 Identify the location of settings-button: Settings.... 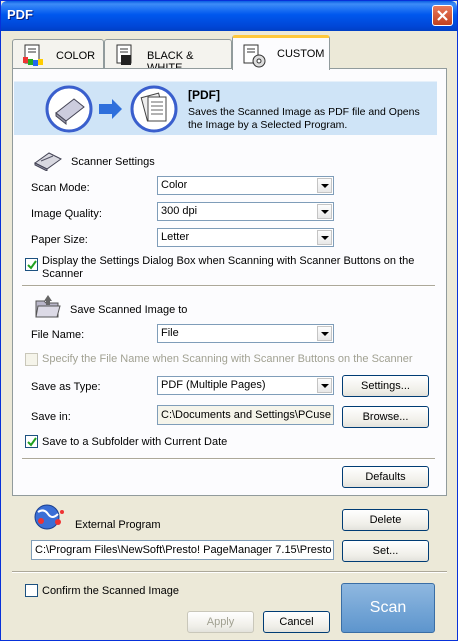
(385, 386).